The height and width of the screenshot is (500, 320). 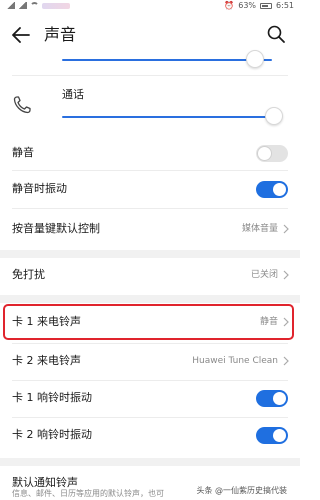 What do you see at coordinates (39, 188) in the screenshot?
I see `mute-vibrate-label: 静音时振动` at bounding box center [39, 188].